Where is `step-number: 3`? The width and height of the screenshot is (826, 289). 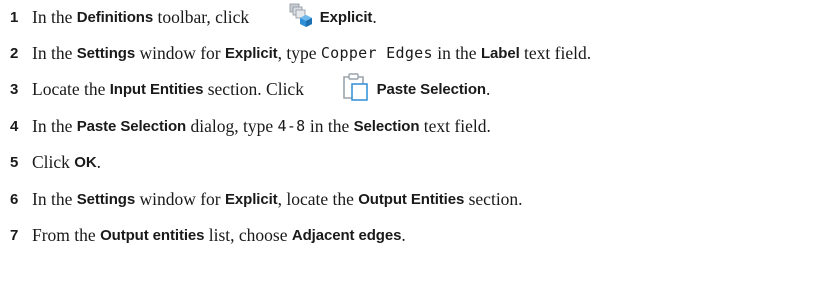 step-number: 3 is located at coordinates (14, 89).